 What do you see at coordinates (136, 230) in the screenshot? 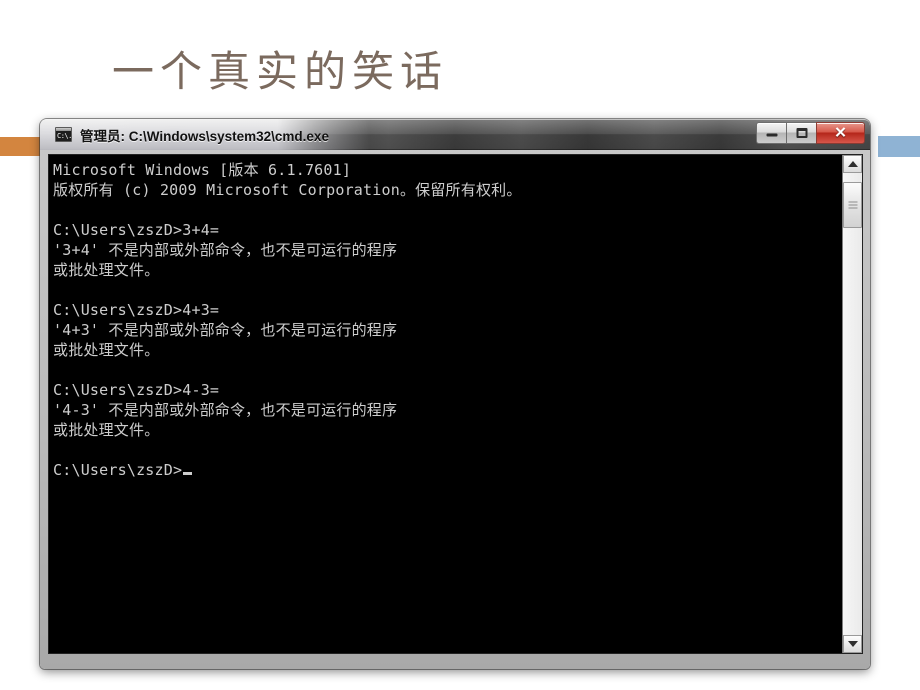
I see `console-line: C:\Users\zszD>3+4=` at bounding box center [136, 230].